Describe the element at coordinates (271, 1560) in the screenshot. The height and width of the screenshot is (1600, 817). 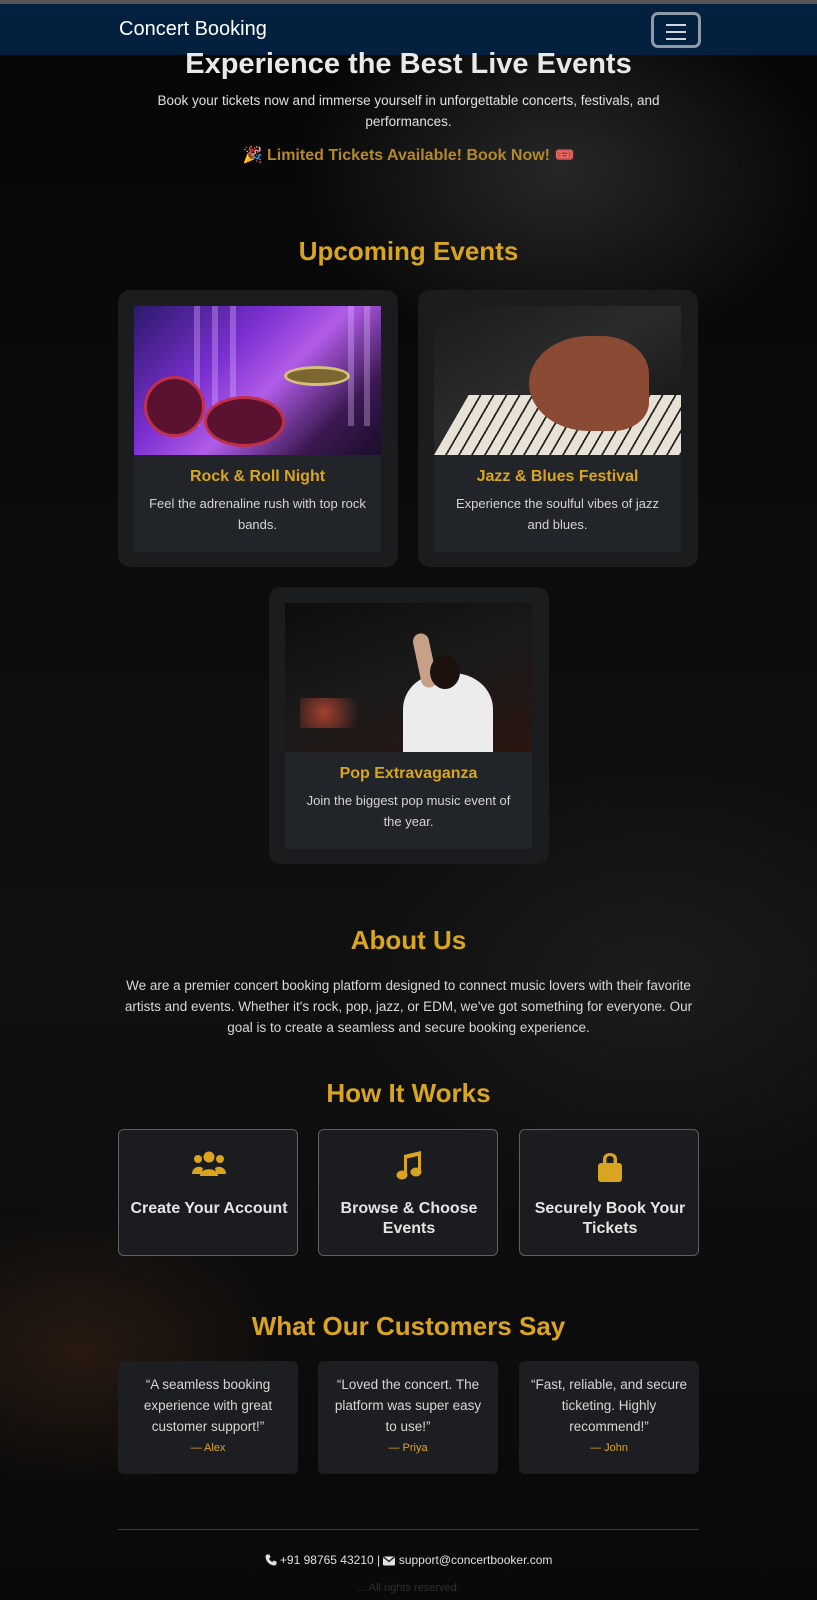
I see `phone-icon` at that location.